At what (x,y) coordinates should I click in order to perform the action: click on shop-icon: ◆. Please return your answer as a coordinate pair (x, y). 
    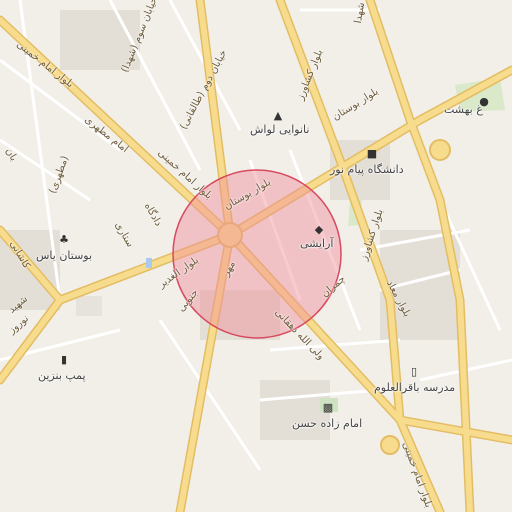
    Looking at the image, I should click on (319, 230).